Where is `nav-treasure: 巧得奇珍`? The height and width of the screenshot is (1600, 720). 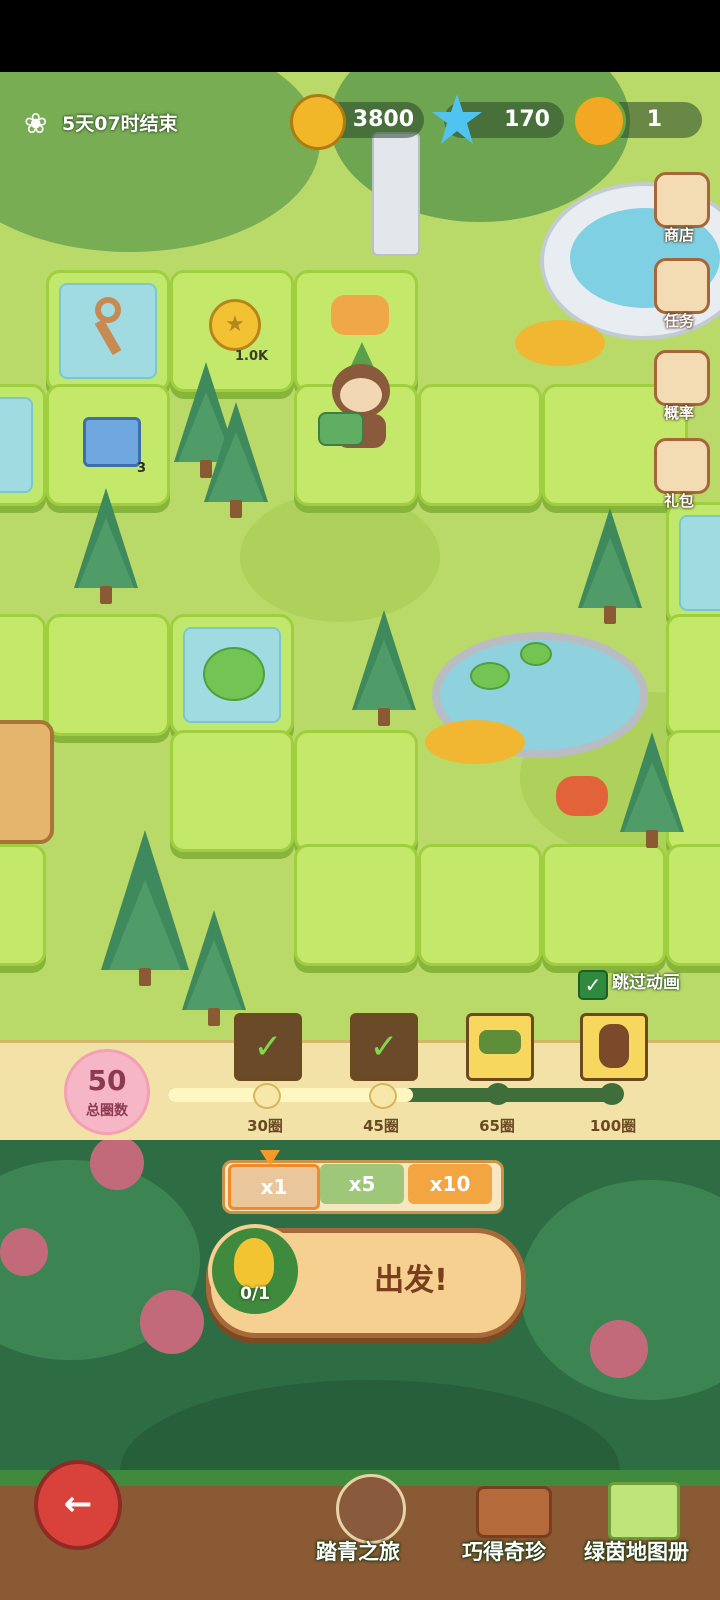
nav-treasure: 巧得奇珍 is located at coordinates (510, 1526).